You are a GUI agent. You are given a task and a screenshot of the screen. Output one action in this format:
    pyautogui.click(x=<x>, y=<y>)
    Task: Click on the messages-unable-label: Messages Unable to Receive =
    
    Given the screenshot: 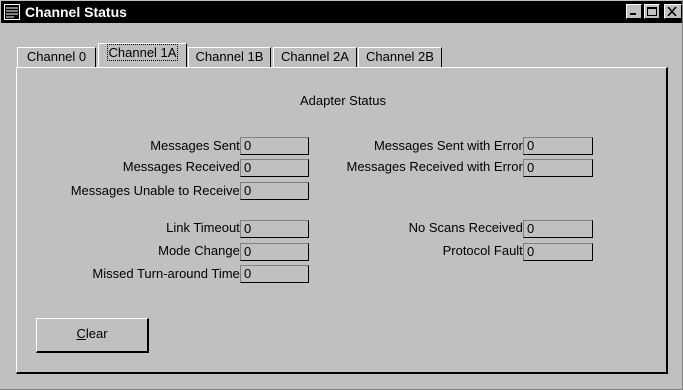 What is the action you would take?
    pyautogui.click(x=160, y=190)
    